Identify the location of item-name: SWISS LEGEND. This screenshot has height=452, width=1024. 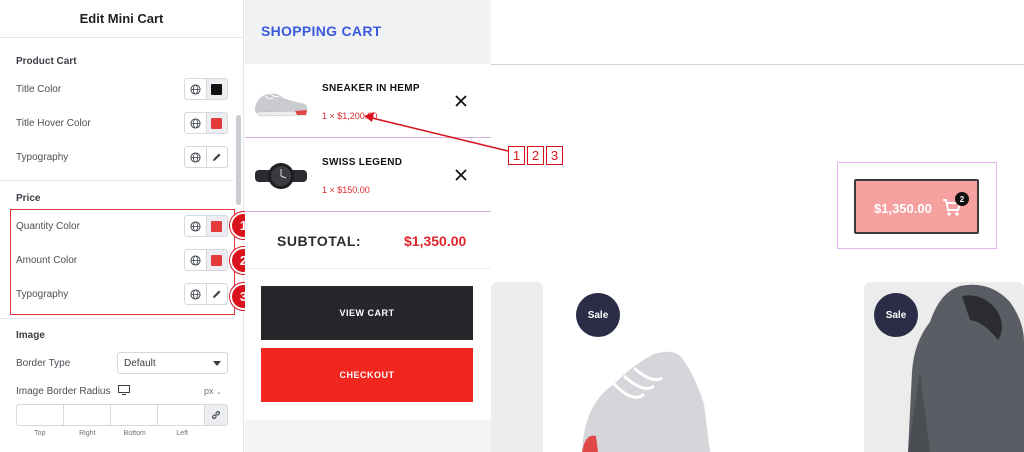
(362, 162).